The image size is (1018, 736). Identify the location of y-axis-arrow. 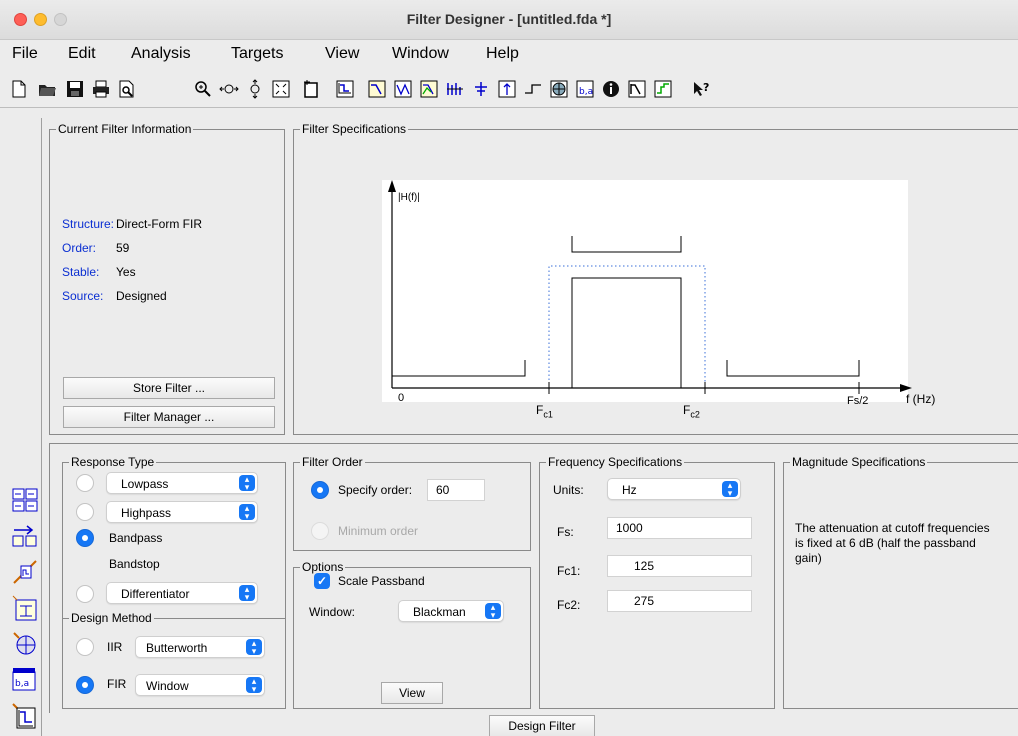
(392, 186).